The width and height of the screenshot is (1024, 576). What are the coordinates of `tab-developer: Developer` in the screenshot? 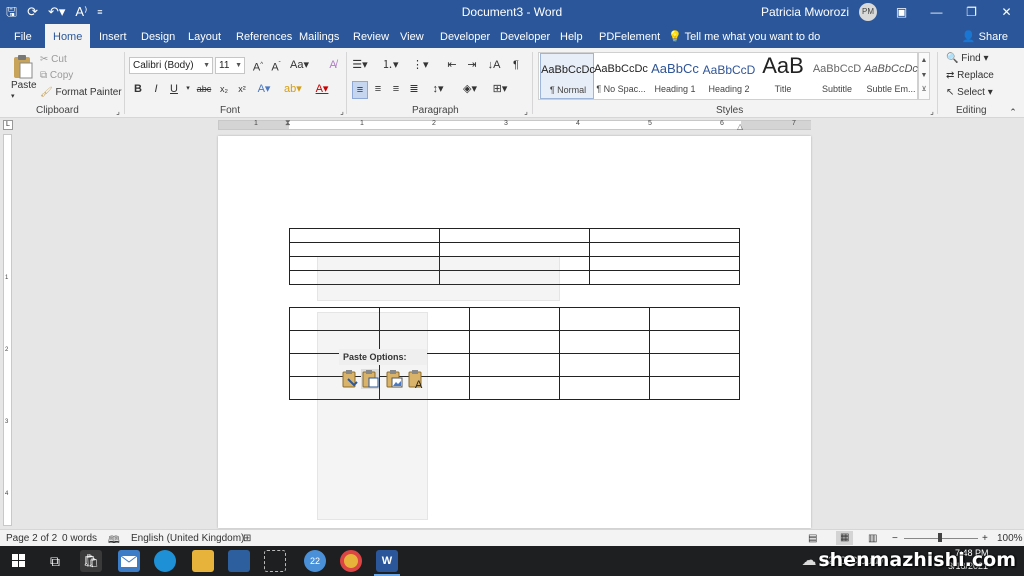 It's located at (465, 36).